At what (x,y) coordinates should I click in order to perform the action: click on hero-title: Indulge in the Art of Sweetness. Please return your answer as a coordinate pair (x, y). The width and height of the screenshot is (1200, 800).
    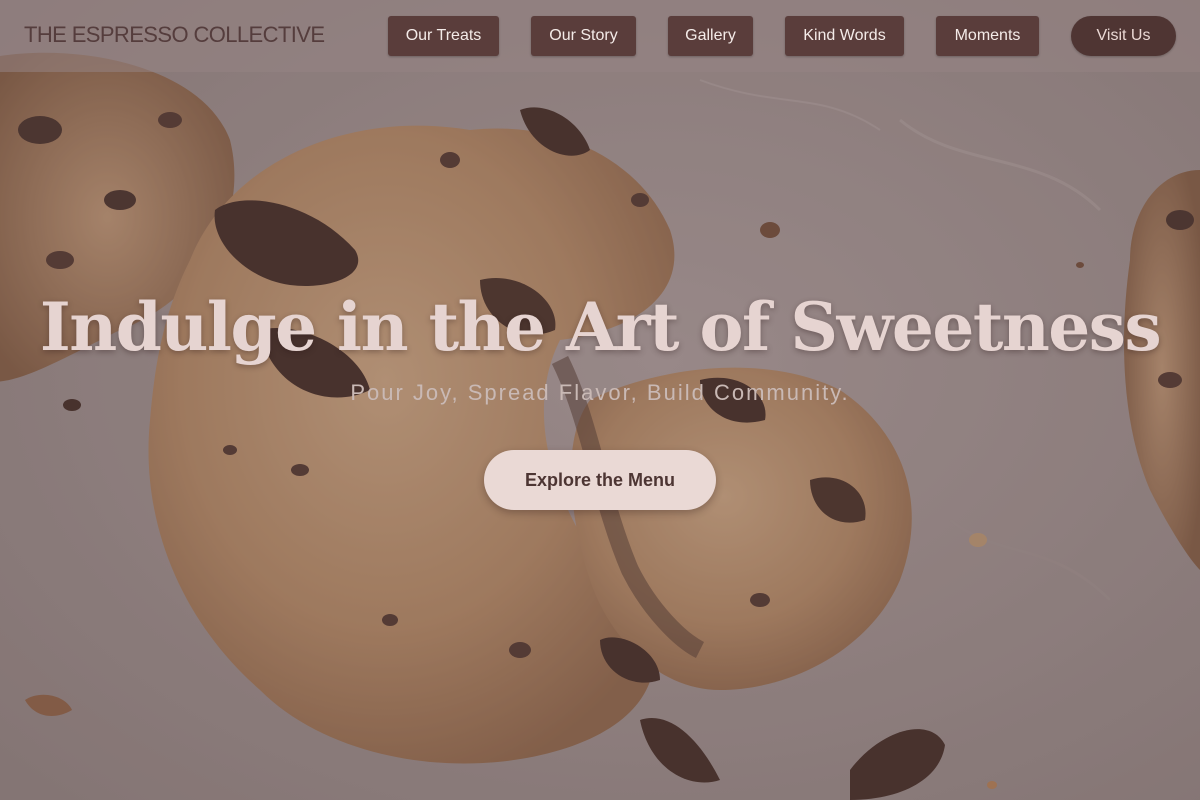
    Looking at the image, I should click on (600, 327).